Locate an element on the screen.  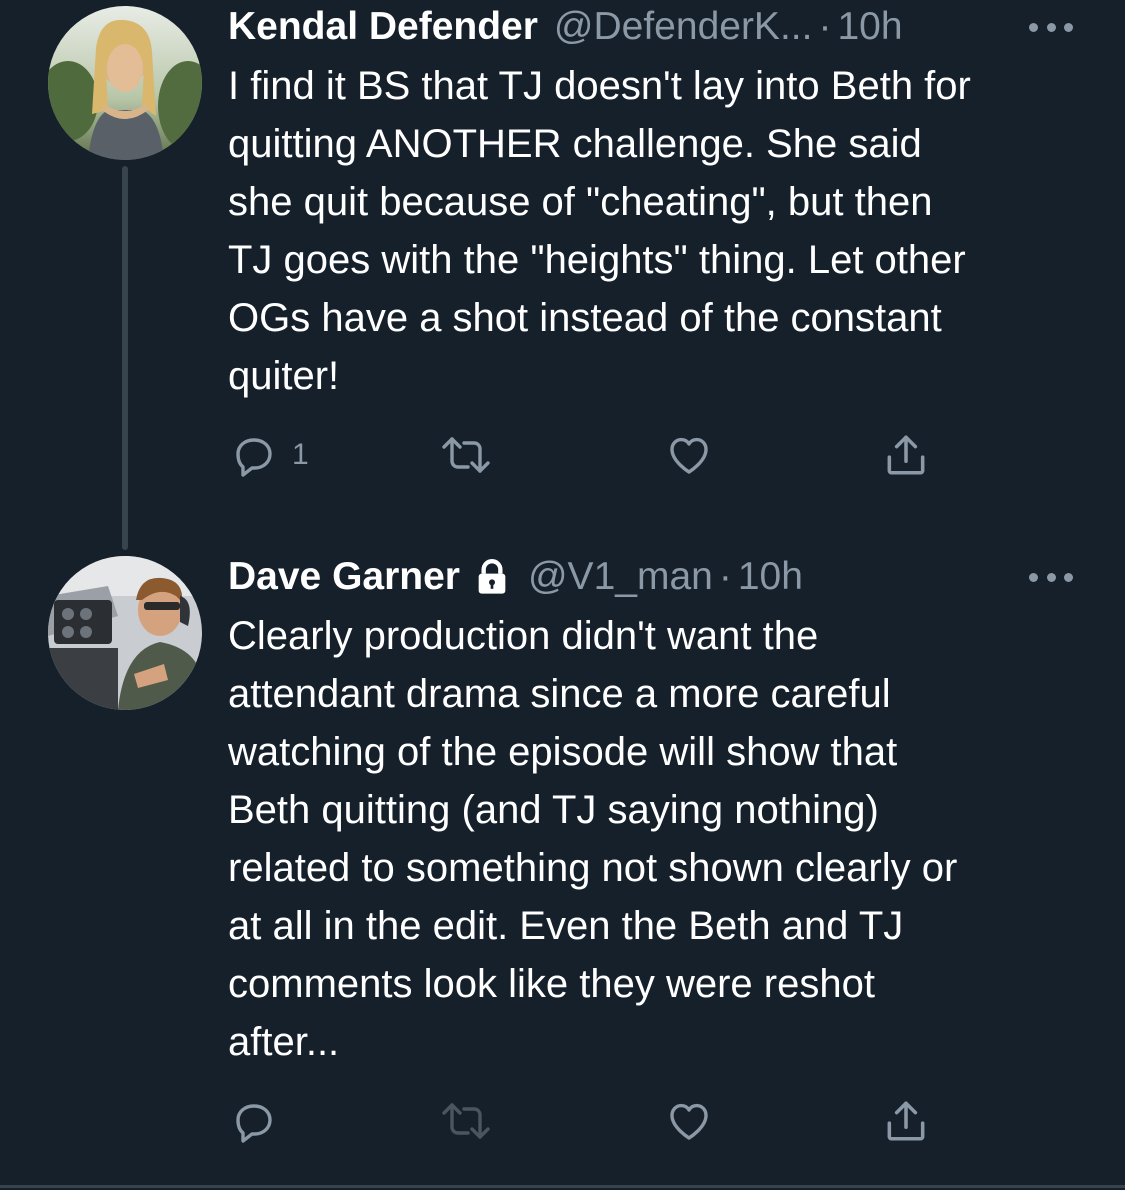
bottom-divider is located at coordinates (562, 1186).